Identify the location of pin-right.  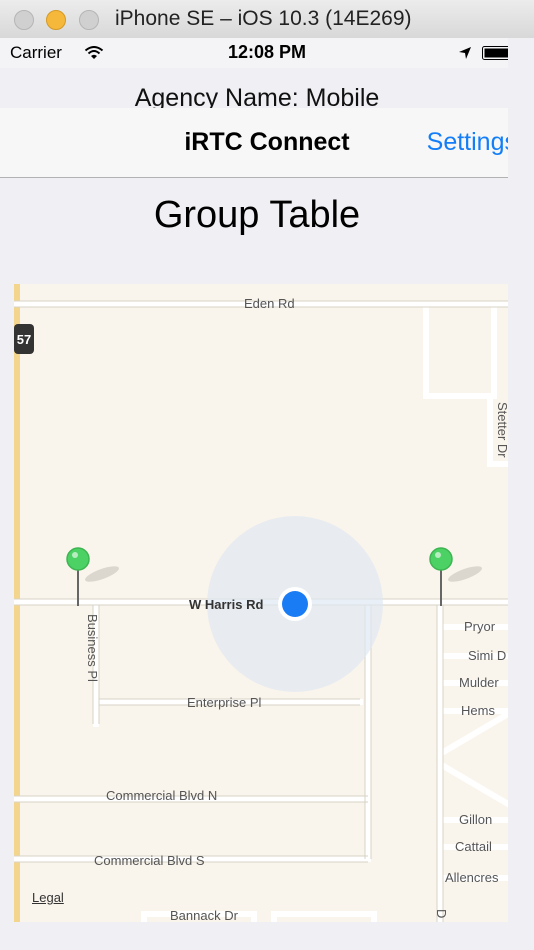
(441, 559).